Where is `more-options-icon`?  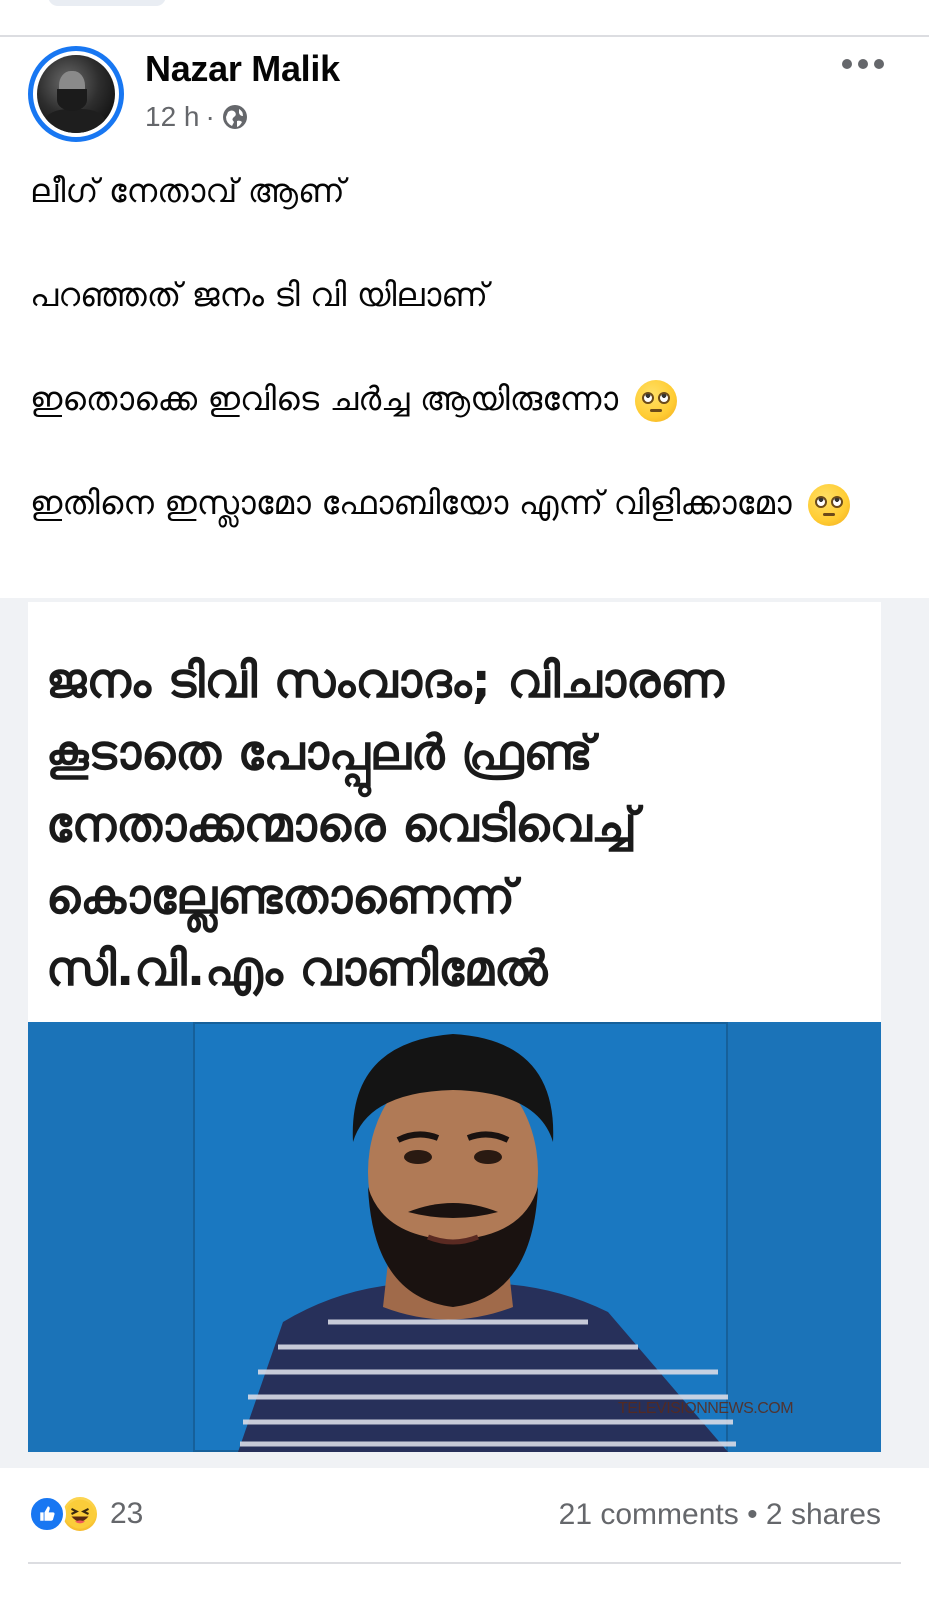 more-options-icon is located at coordinates (863, 64).